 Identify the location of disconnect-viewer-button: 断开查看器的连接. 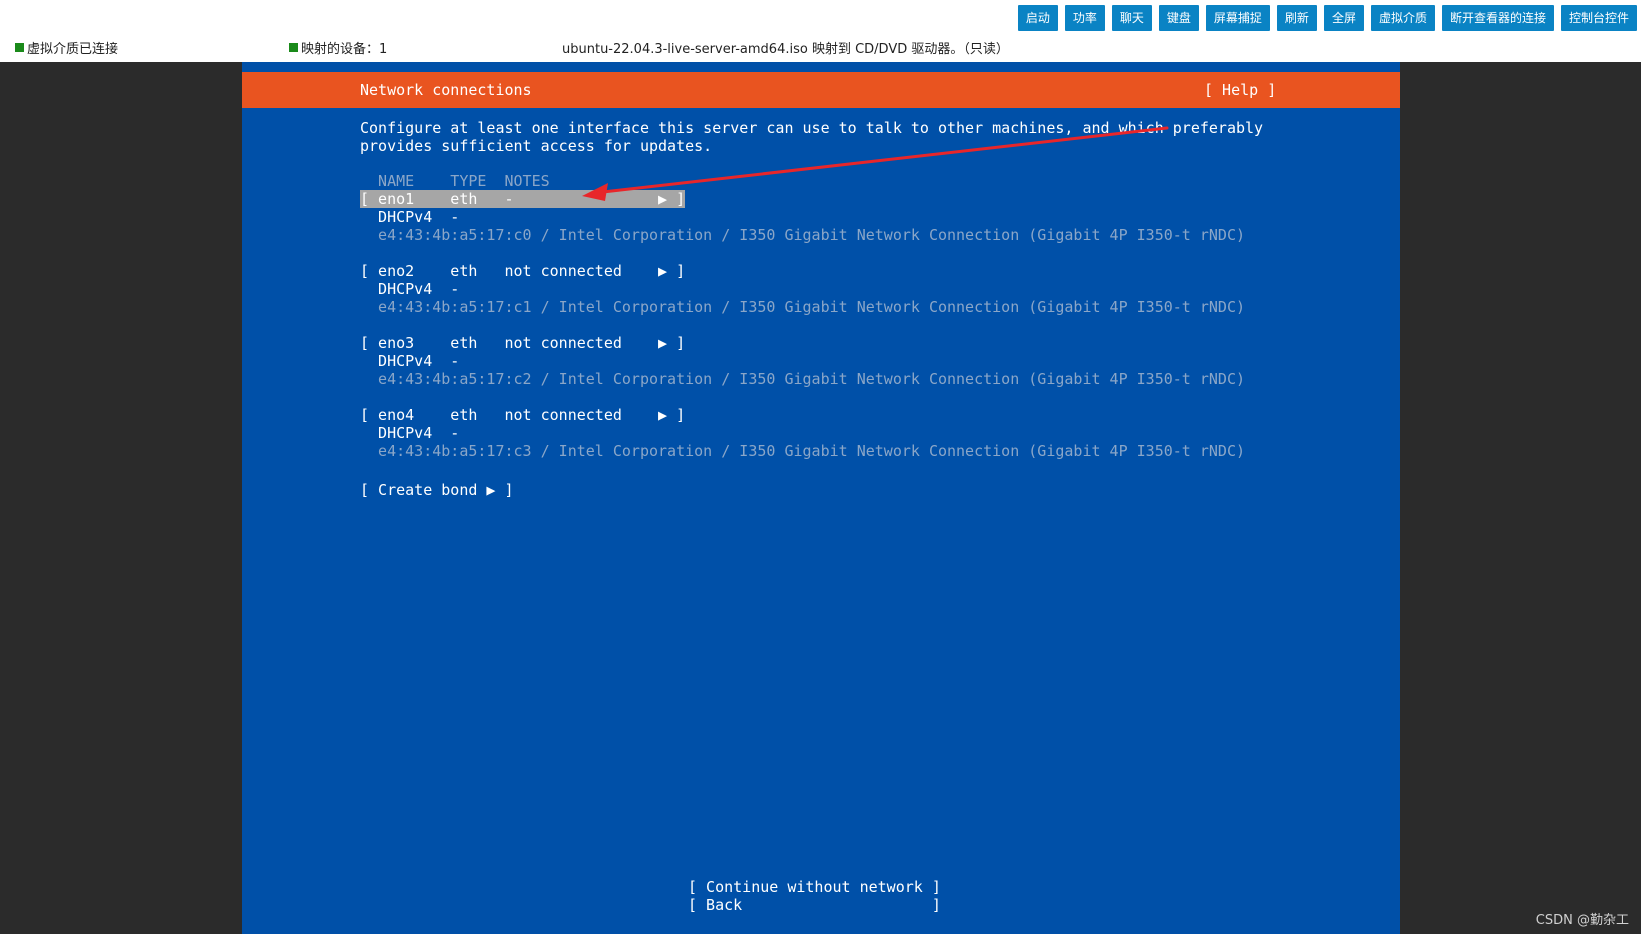
(1497, 18).